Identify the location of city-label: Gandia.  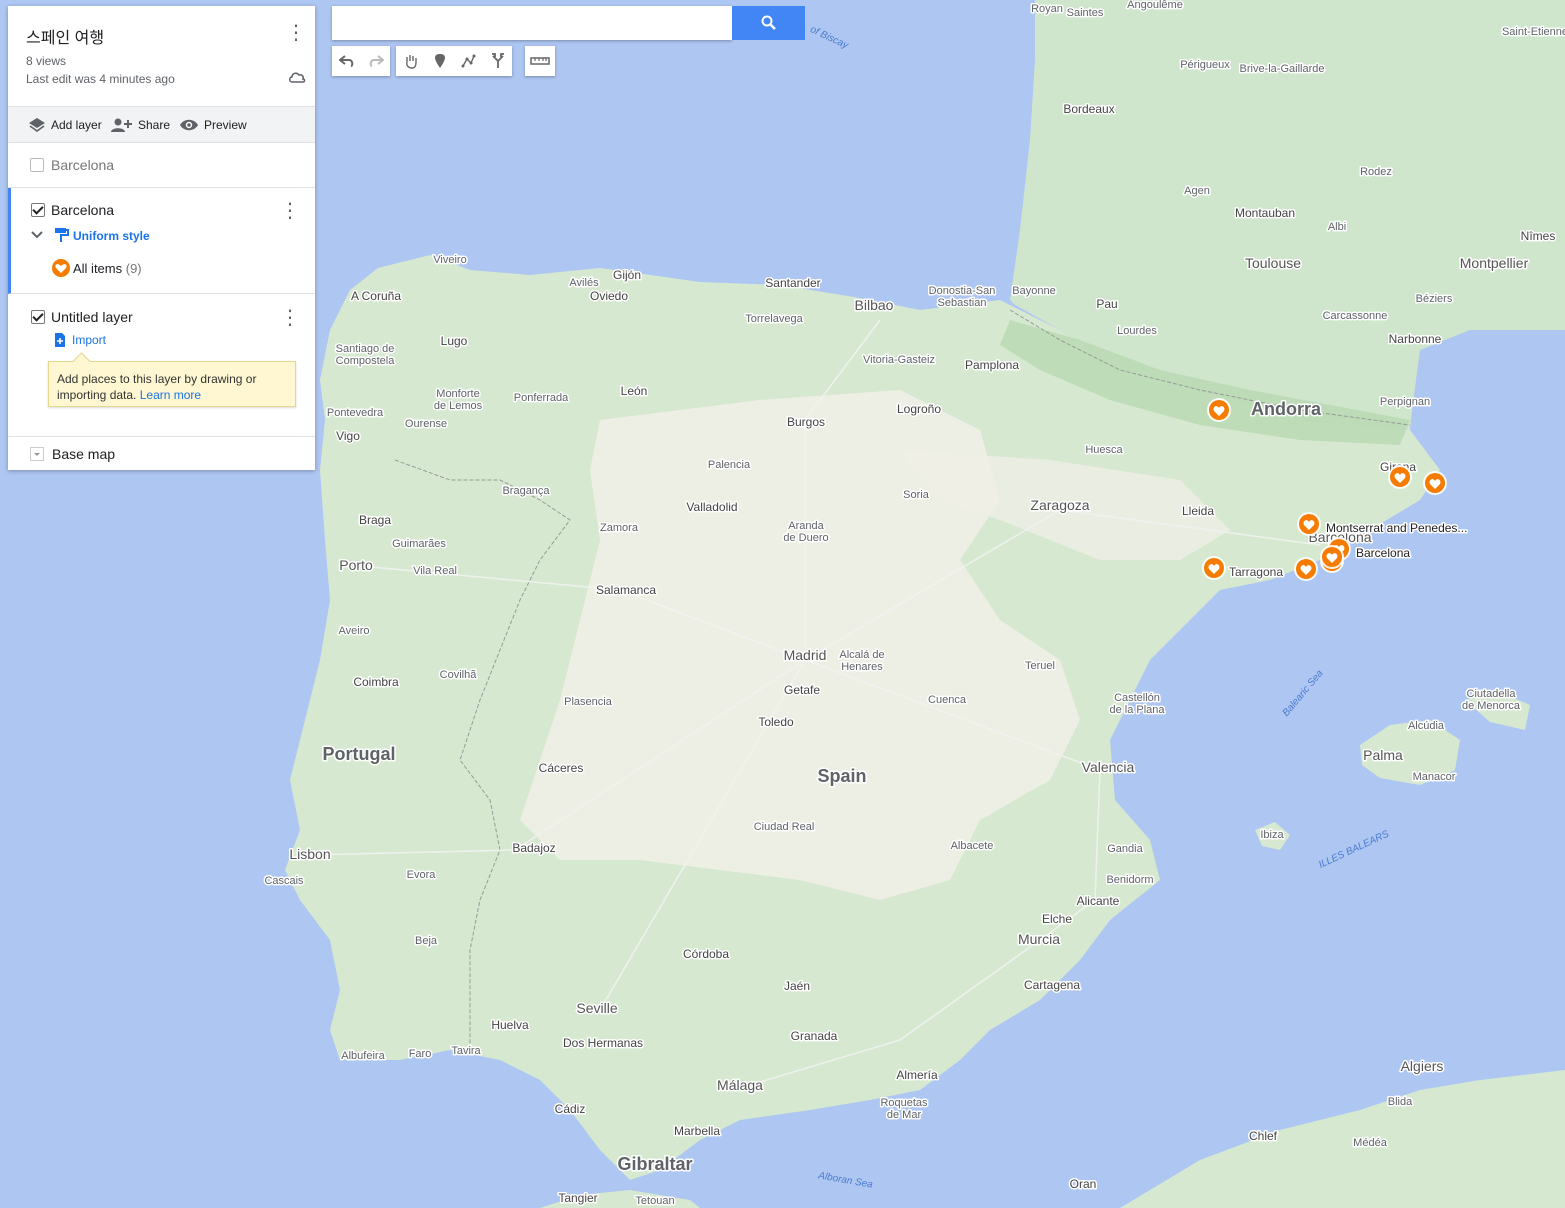
(1125, 849).